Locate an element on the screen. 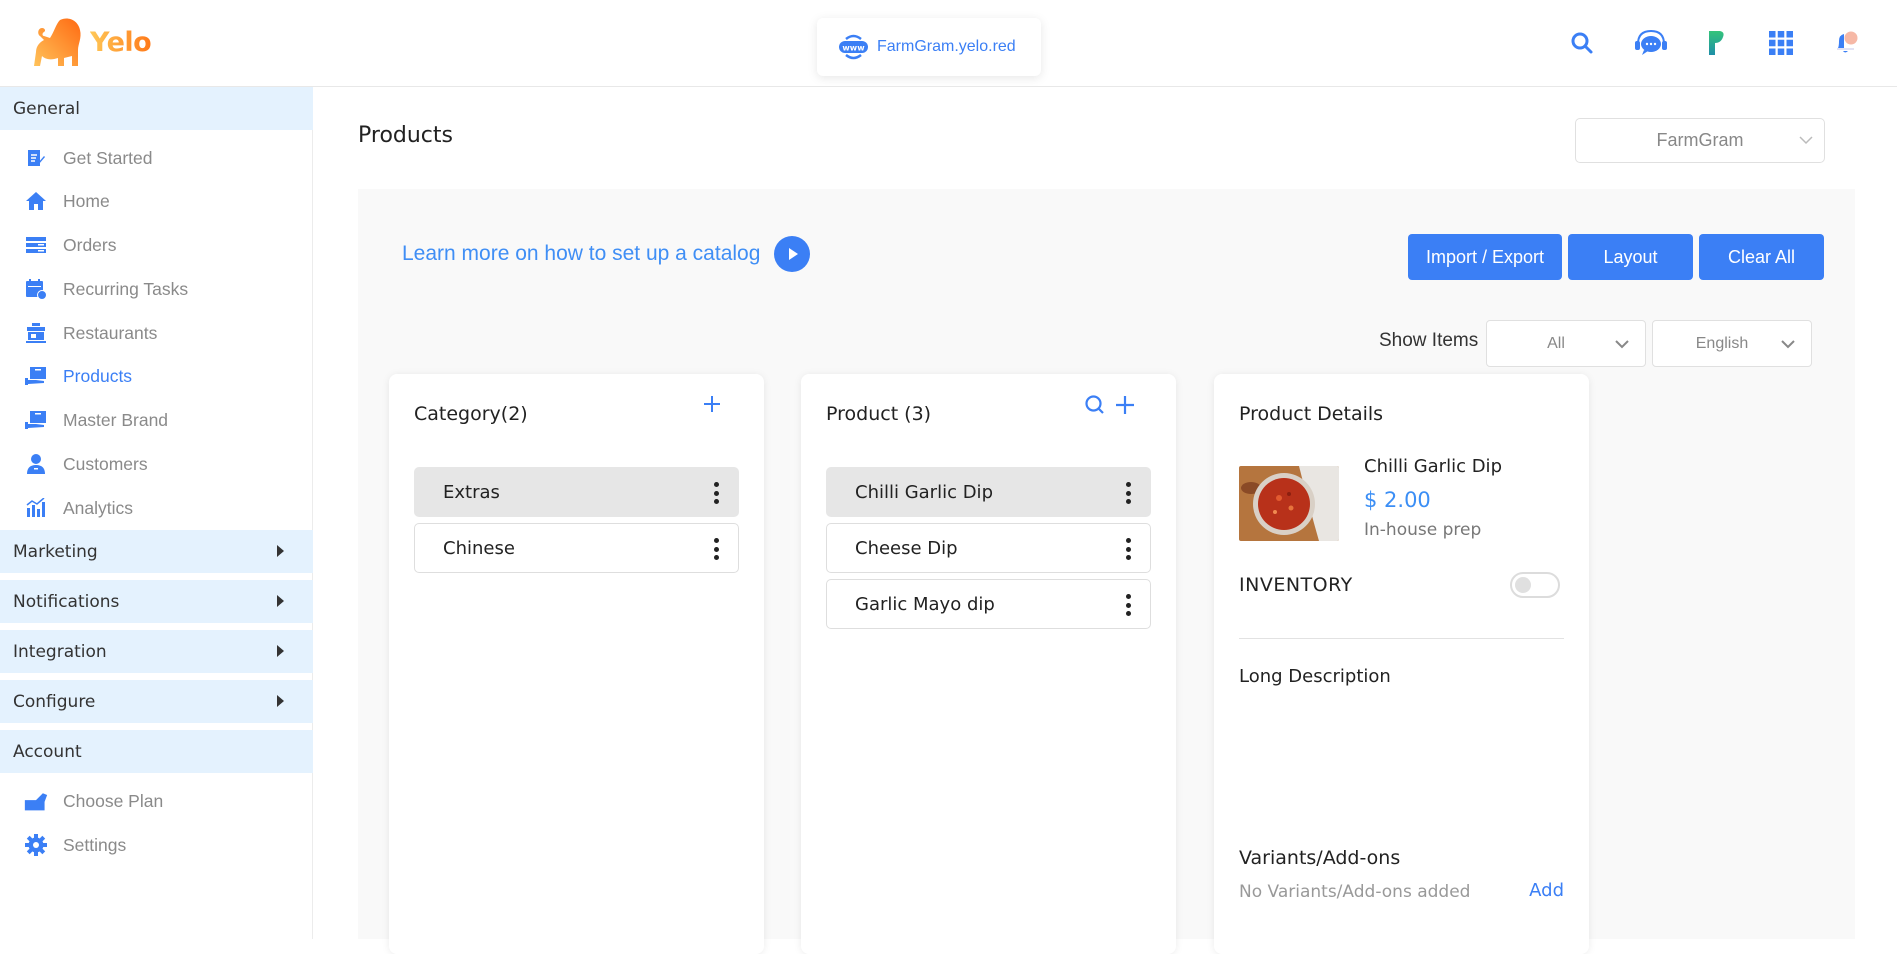  product-image is located at coordinates (1289, 503).